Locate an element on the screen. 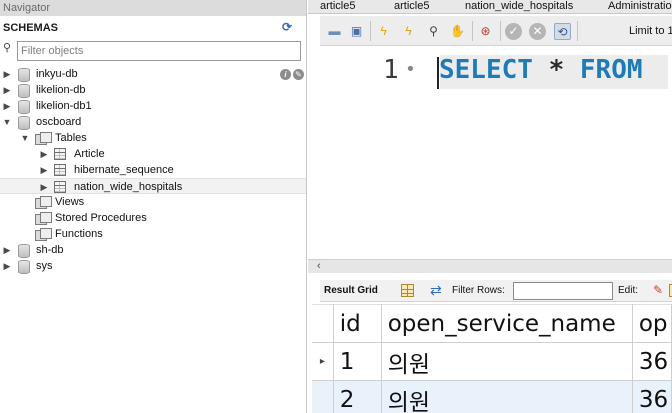  column-header-op: op is located at coordinates (652, 323).